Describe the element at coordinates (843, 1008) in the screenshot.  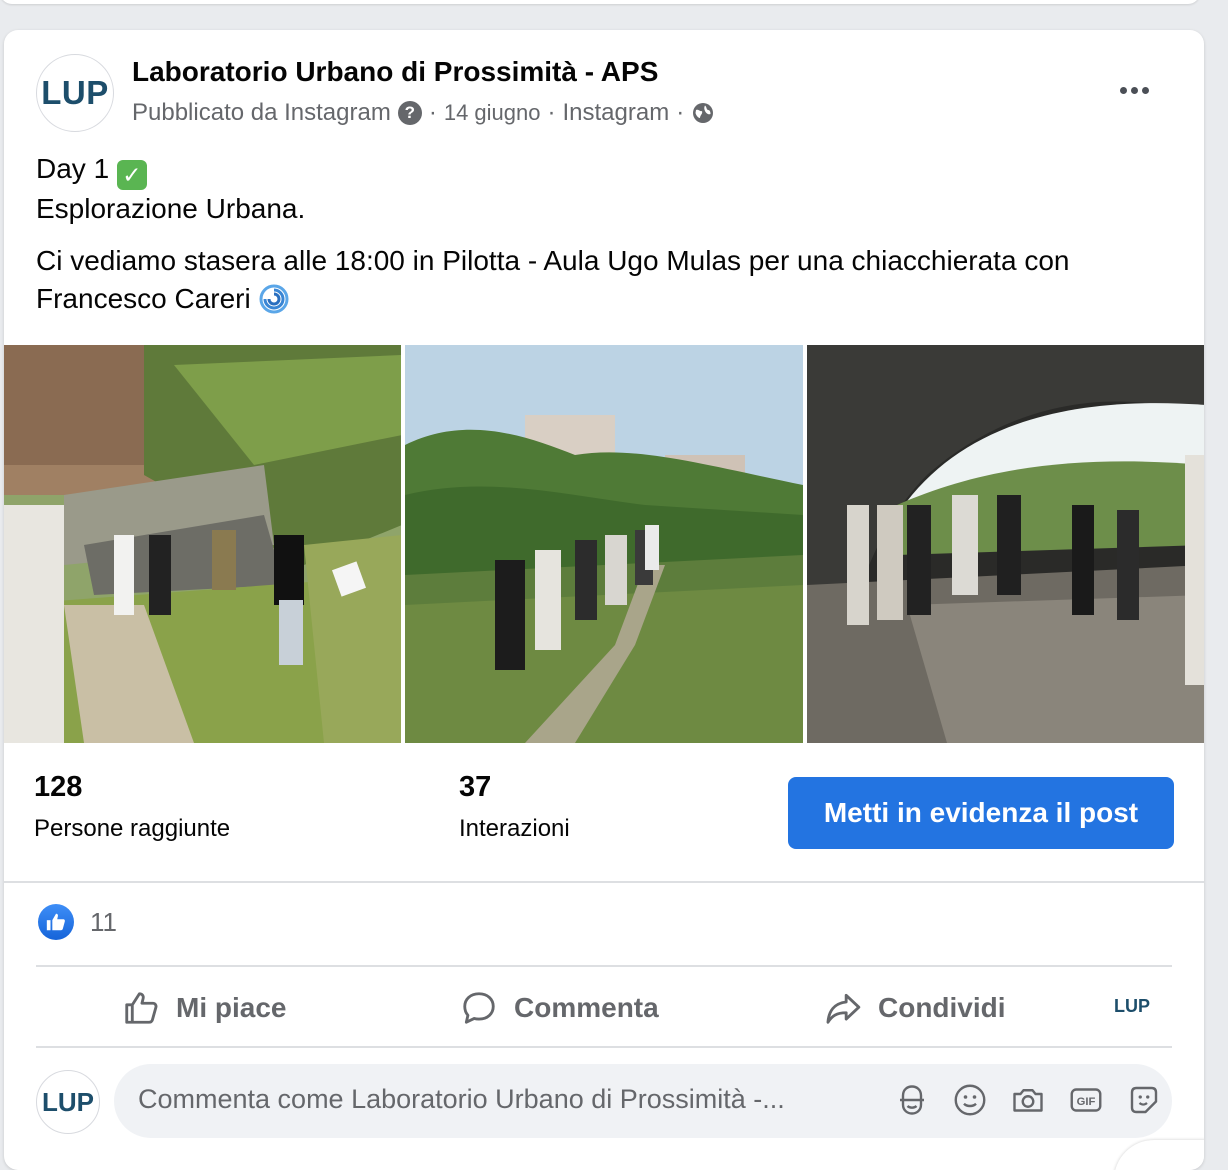
I see `share-icon` at that location.